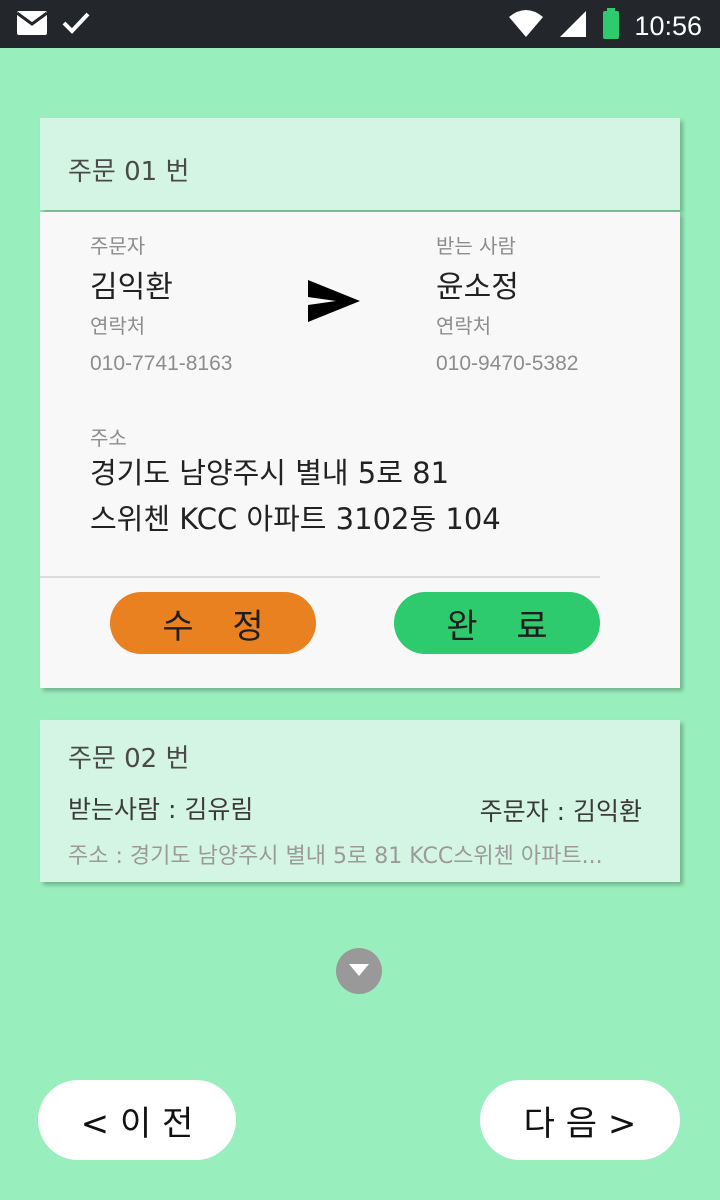 This screenshot has height=1200, width=720. What do you see at coordinates (668, 25) in the screenshot?
I see `clock: 10:56` at bounding box center [668, 25].